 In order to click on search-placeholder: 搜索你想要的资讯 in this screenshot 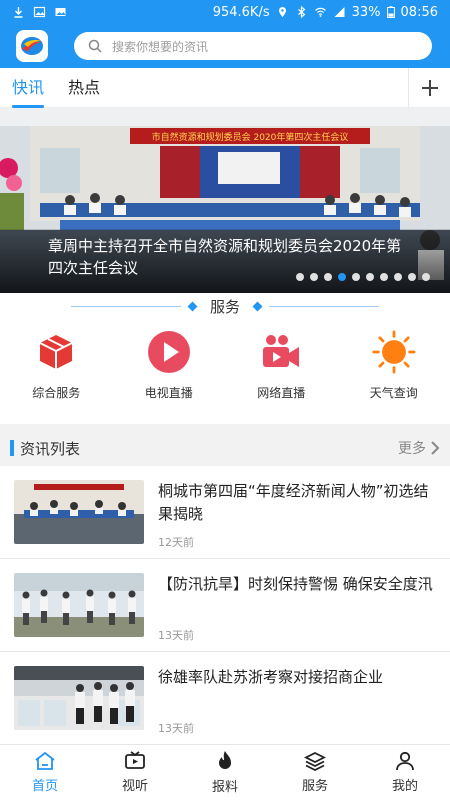, I will do `click(160, 46)`.